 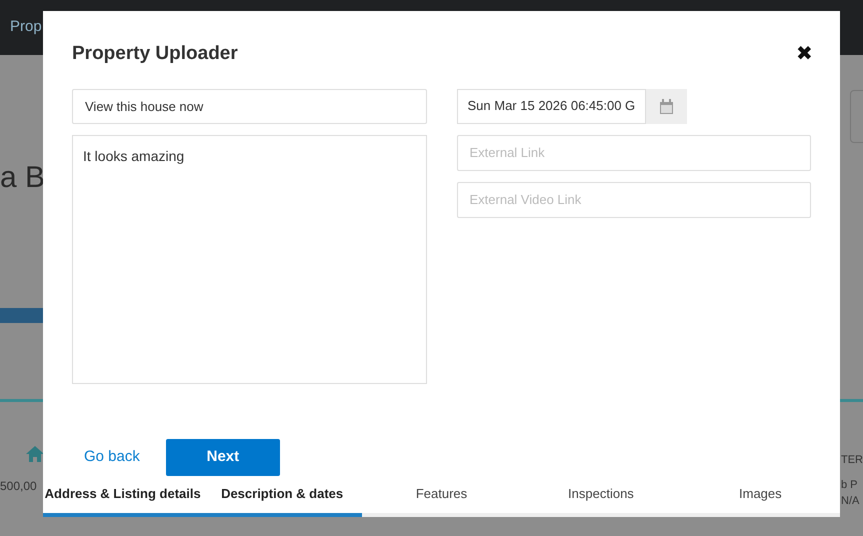 I want to click on calendar-button, so click(x=667, y=106).